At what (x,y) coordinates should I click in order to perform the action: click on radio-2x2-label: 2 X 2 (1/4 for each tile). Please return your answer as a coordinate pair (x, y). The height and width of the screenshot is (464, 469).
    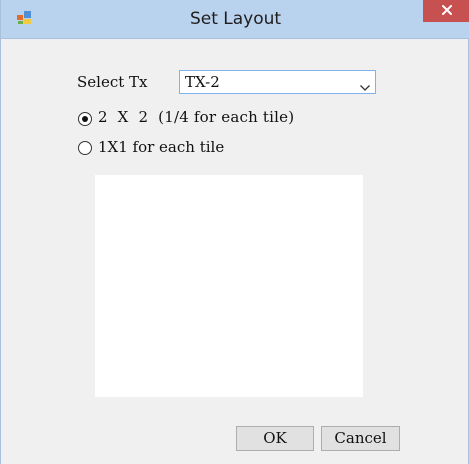
    Looking at the image, I should click on (196, 117).